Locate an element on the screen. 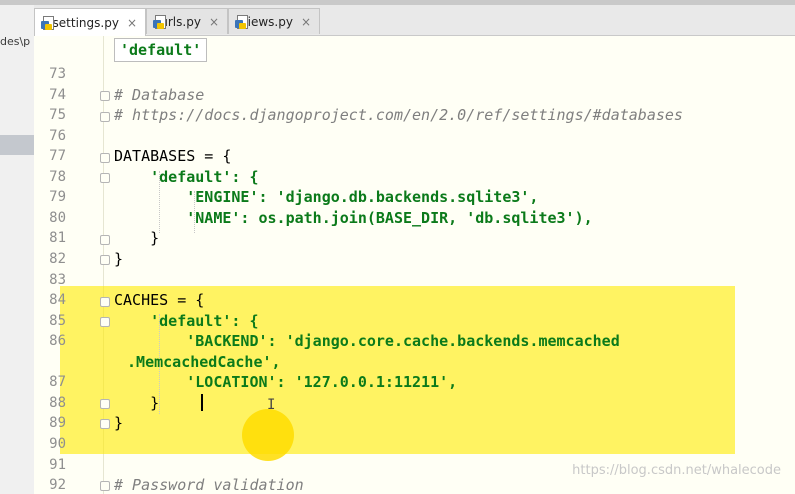 The image size is (795, 494). line-number: 91 is located at coordinates (57, 465).